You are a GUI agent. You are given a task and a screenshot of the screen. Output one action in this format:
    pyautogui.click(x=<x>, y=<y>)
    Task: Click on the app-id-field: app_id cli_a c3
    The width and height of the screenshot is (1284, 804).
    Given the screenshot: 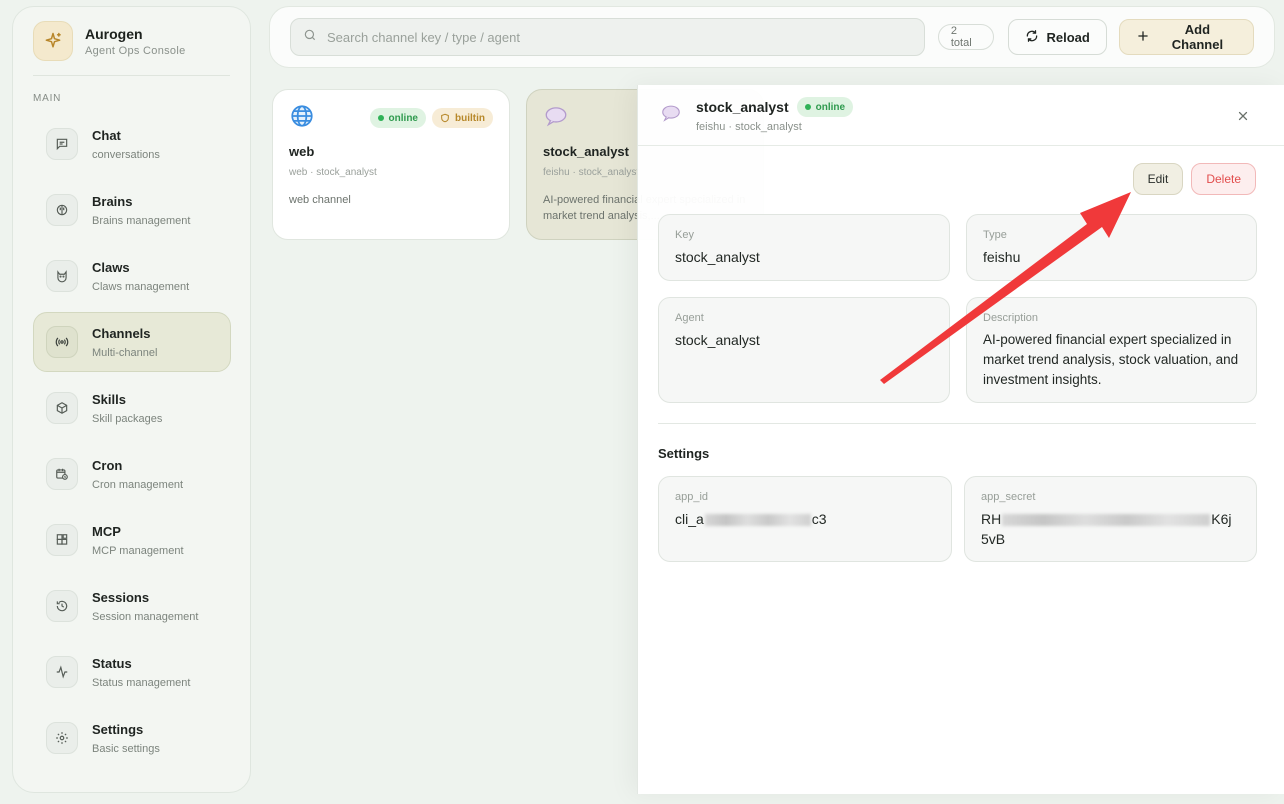 What is the action you would take?
    pyautogui.click(x=805, y=519)
    